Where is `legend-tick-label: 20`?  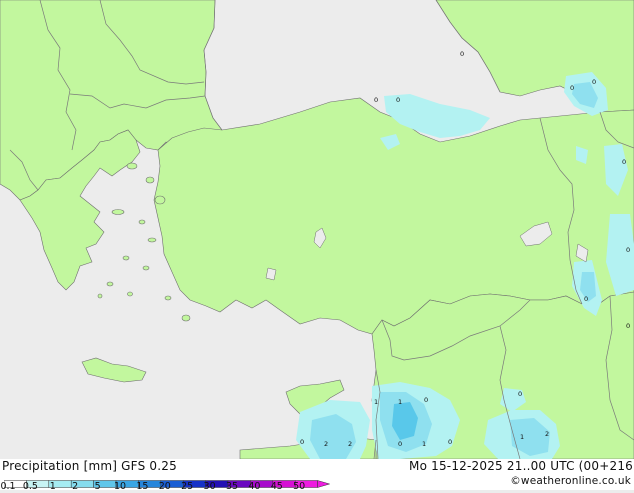 legend-tick-label: 20 is located at coordinates (164, 486).